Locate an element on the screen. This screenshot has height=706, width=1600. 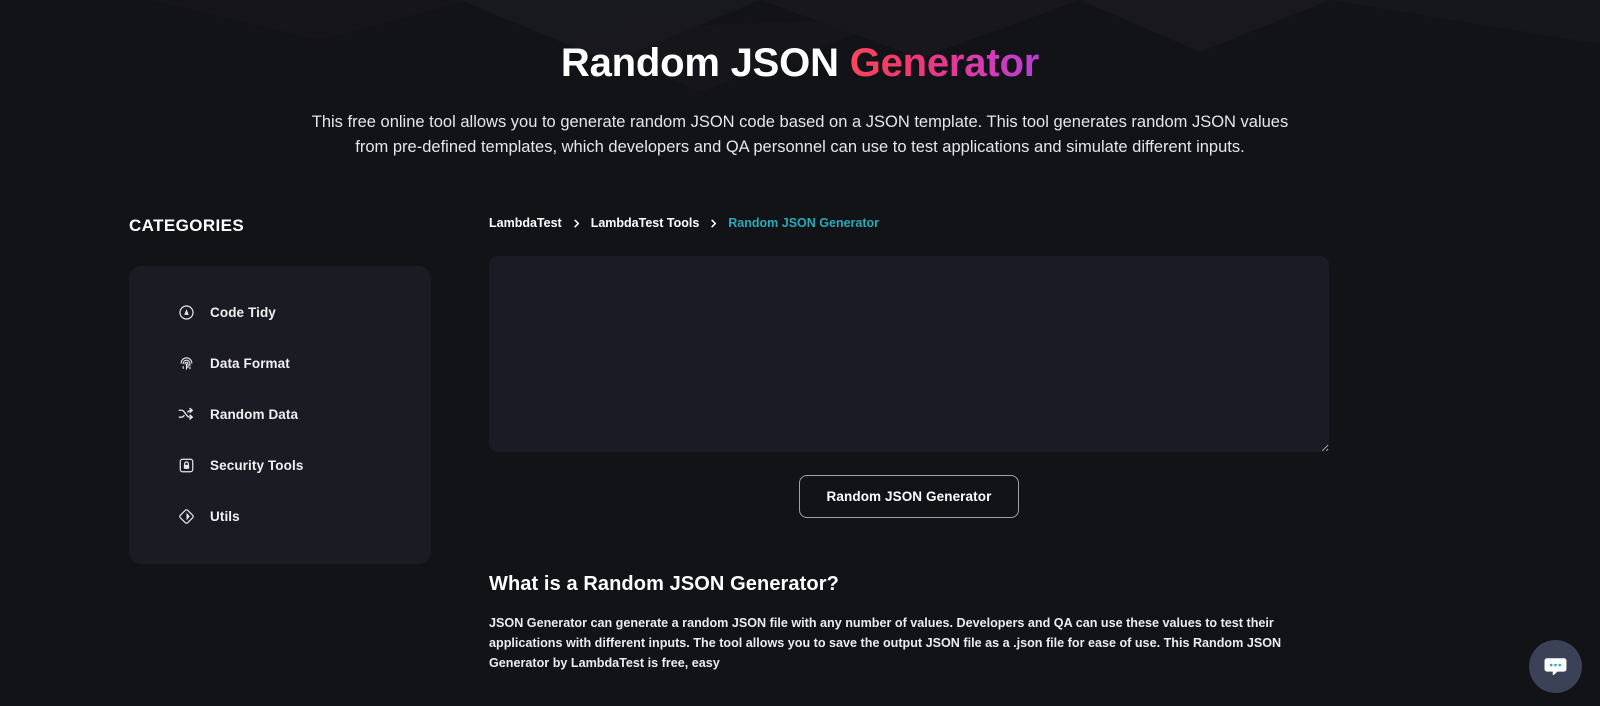
categories-heading: CATEGORIES is located at coordinates (187, 226).